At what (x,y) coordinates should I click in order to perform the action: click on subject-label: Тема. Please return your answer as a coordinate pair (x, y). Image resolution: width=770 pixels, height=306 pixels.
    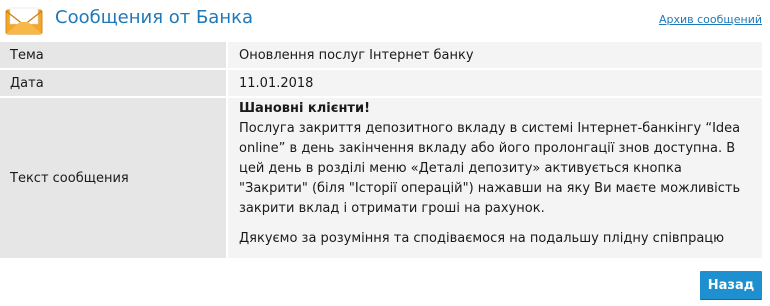
    Looking at the image, I should click on (114, 55).